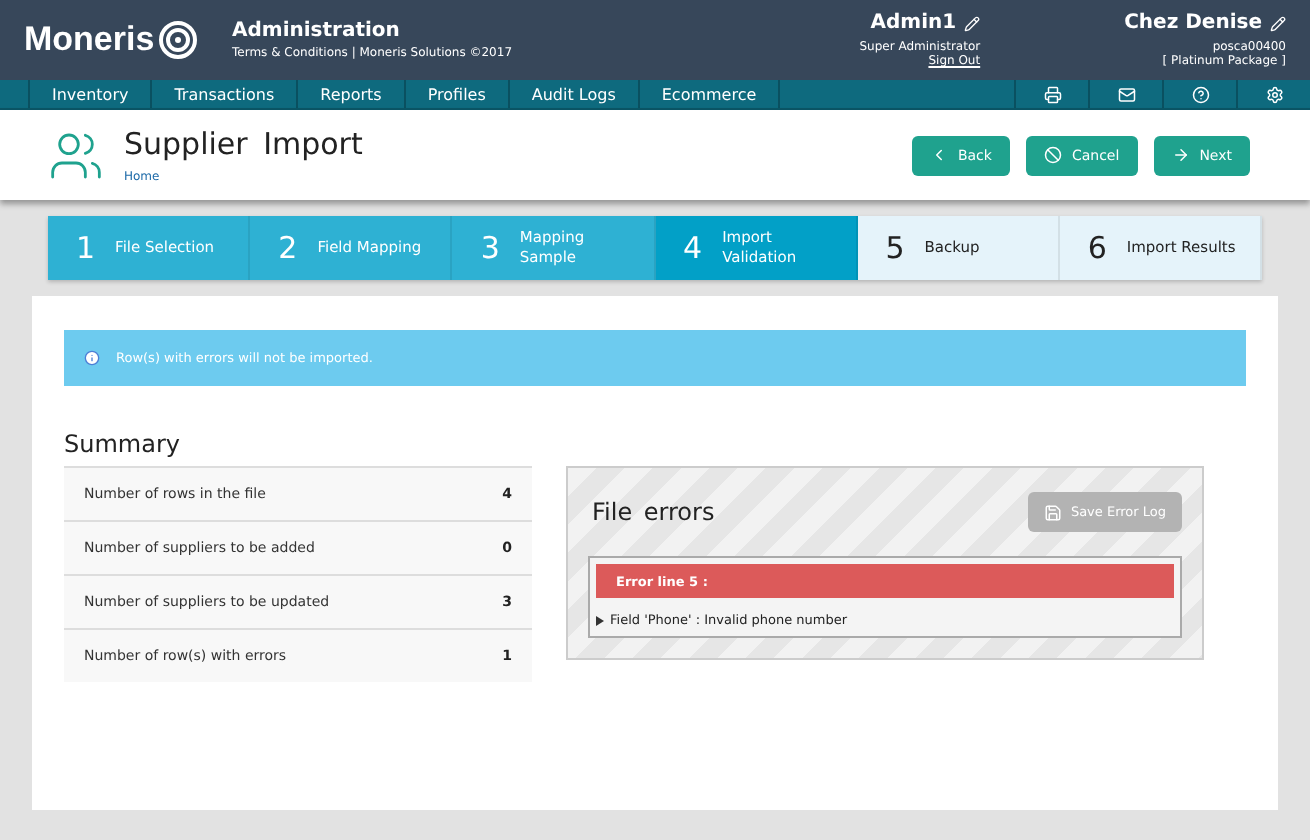  Describe the element at coordinates (1052, 94) in the screenshot. I see `printer-icon` at that location.